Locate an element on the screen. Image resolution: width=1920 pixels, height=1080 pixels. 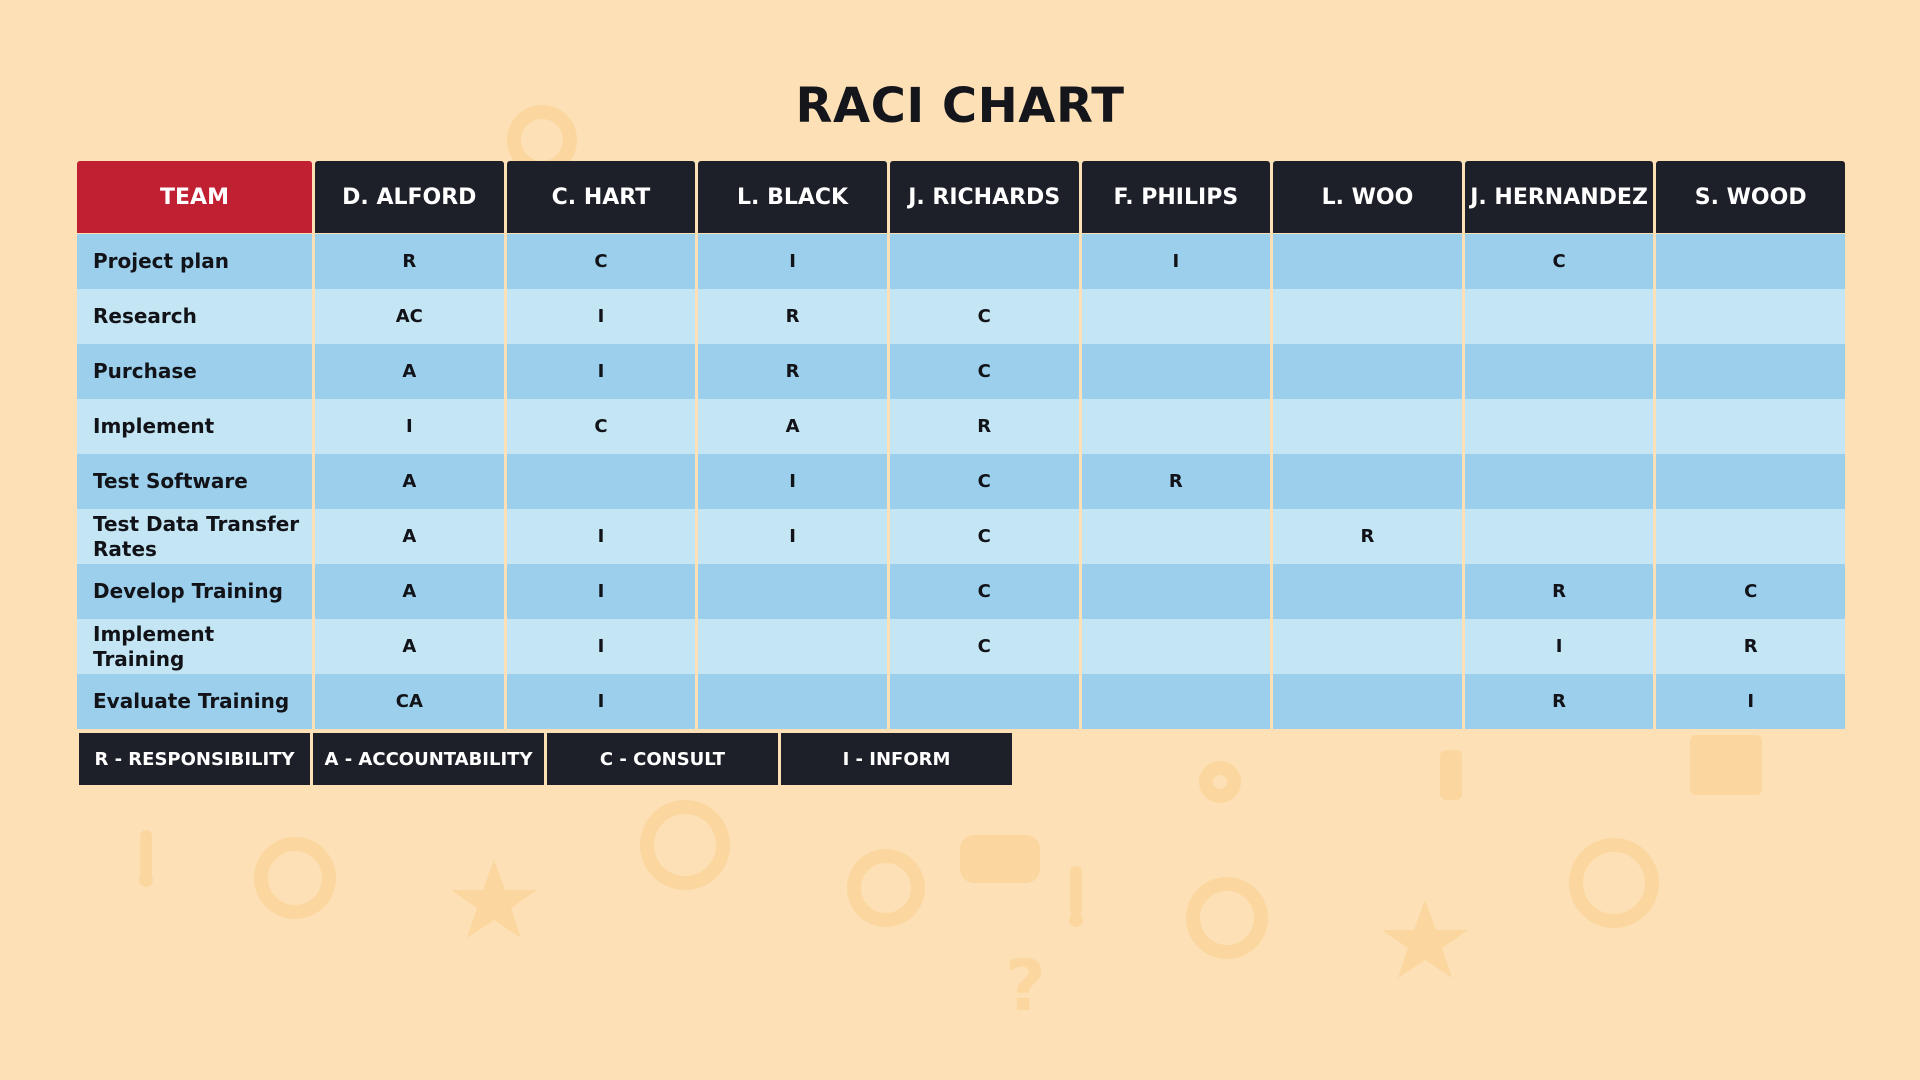
raci-cell: AC is located at coordinates (409, 316).